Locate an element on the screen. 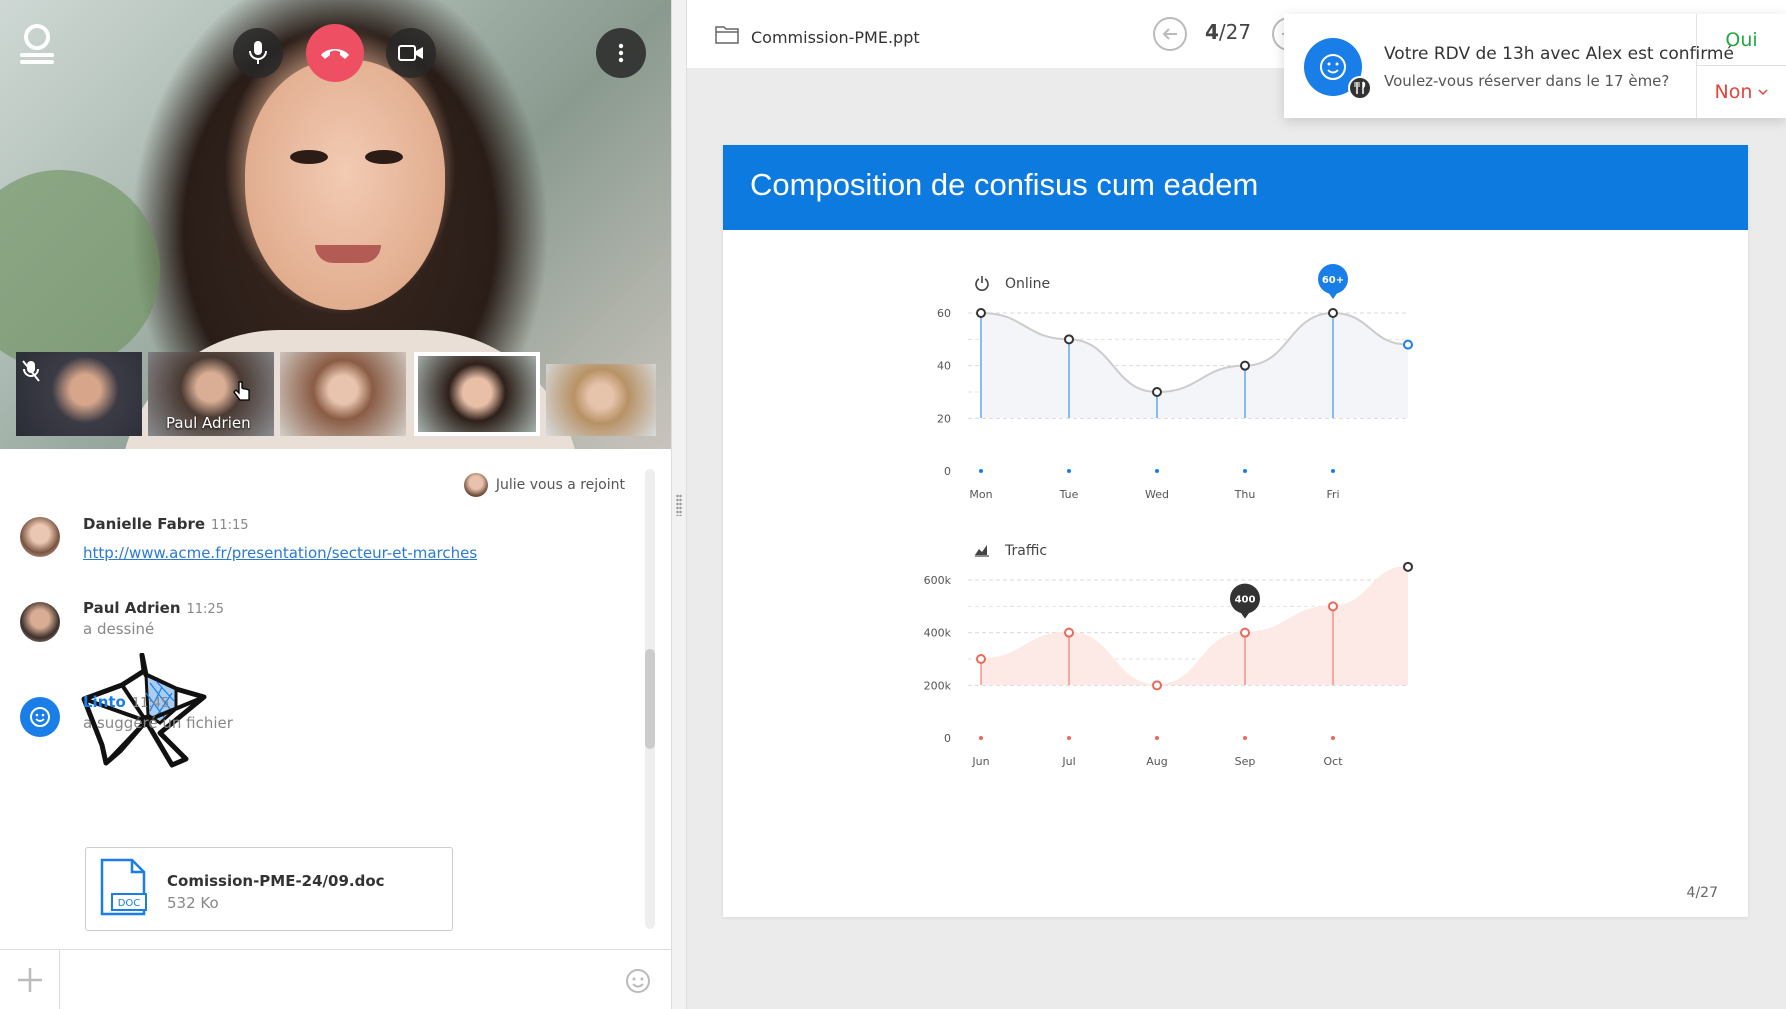  participant-name: Paul Adrien is located at coordinates (208, 423).